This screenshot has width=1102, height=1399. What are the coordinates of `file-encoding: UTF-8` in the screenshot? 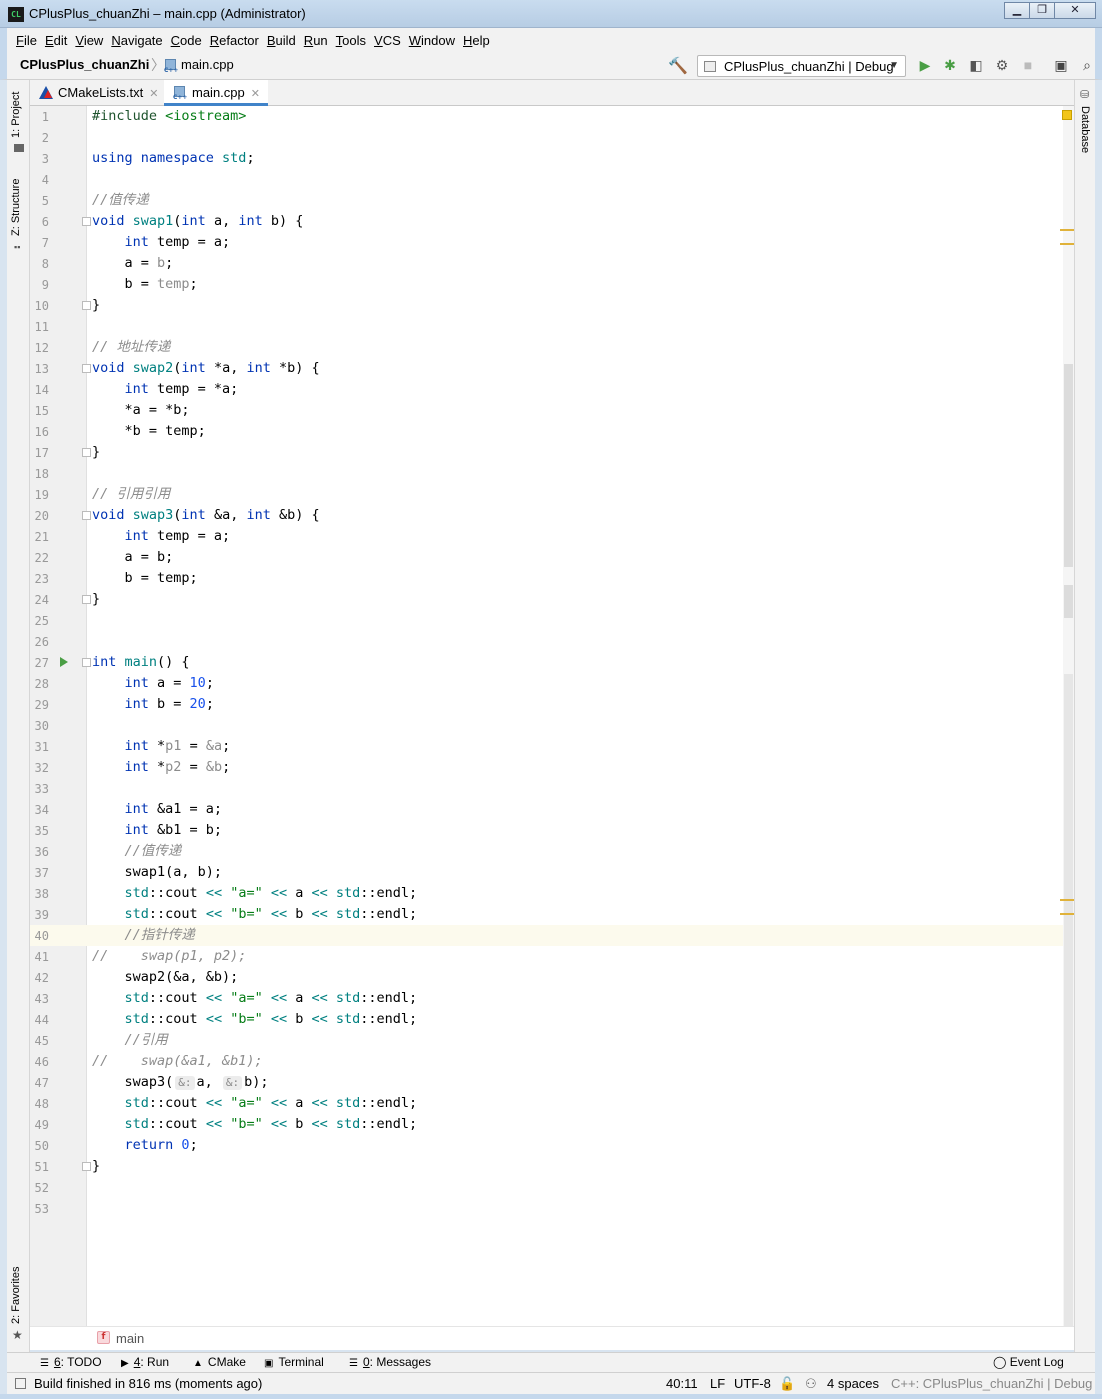 It's located at (752, 1383).